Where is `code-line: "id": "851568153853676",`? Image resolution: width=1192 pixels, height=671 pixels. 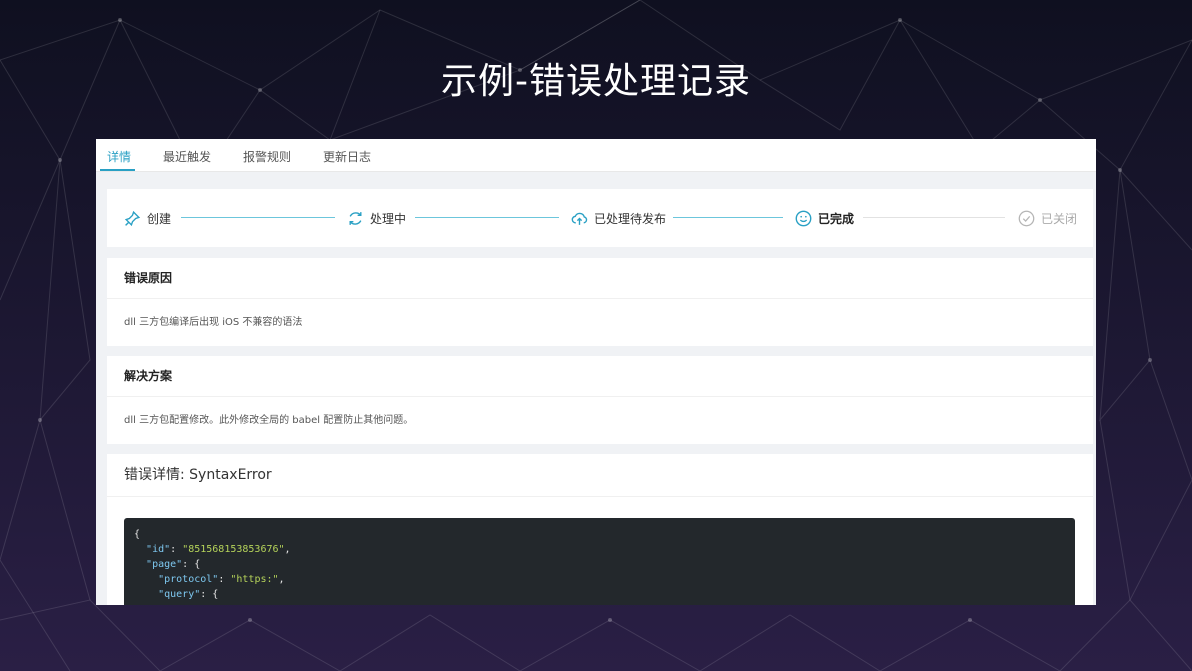
code-line: "id": "851568153853676", is located at coordinates (218, 549).